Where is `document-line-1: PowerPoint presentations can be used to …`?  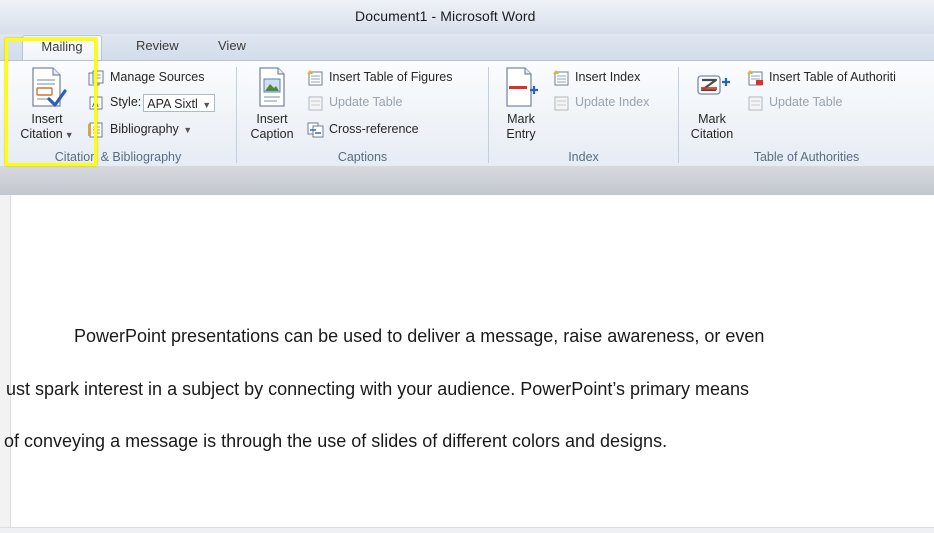 document-line-1: PowerPoint presentations can be used to … is located at coordinates (419, 336).